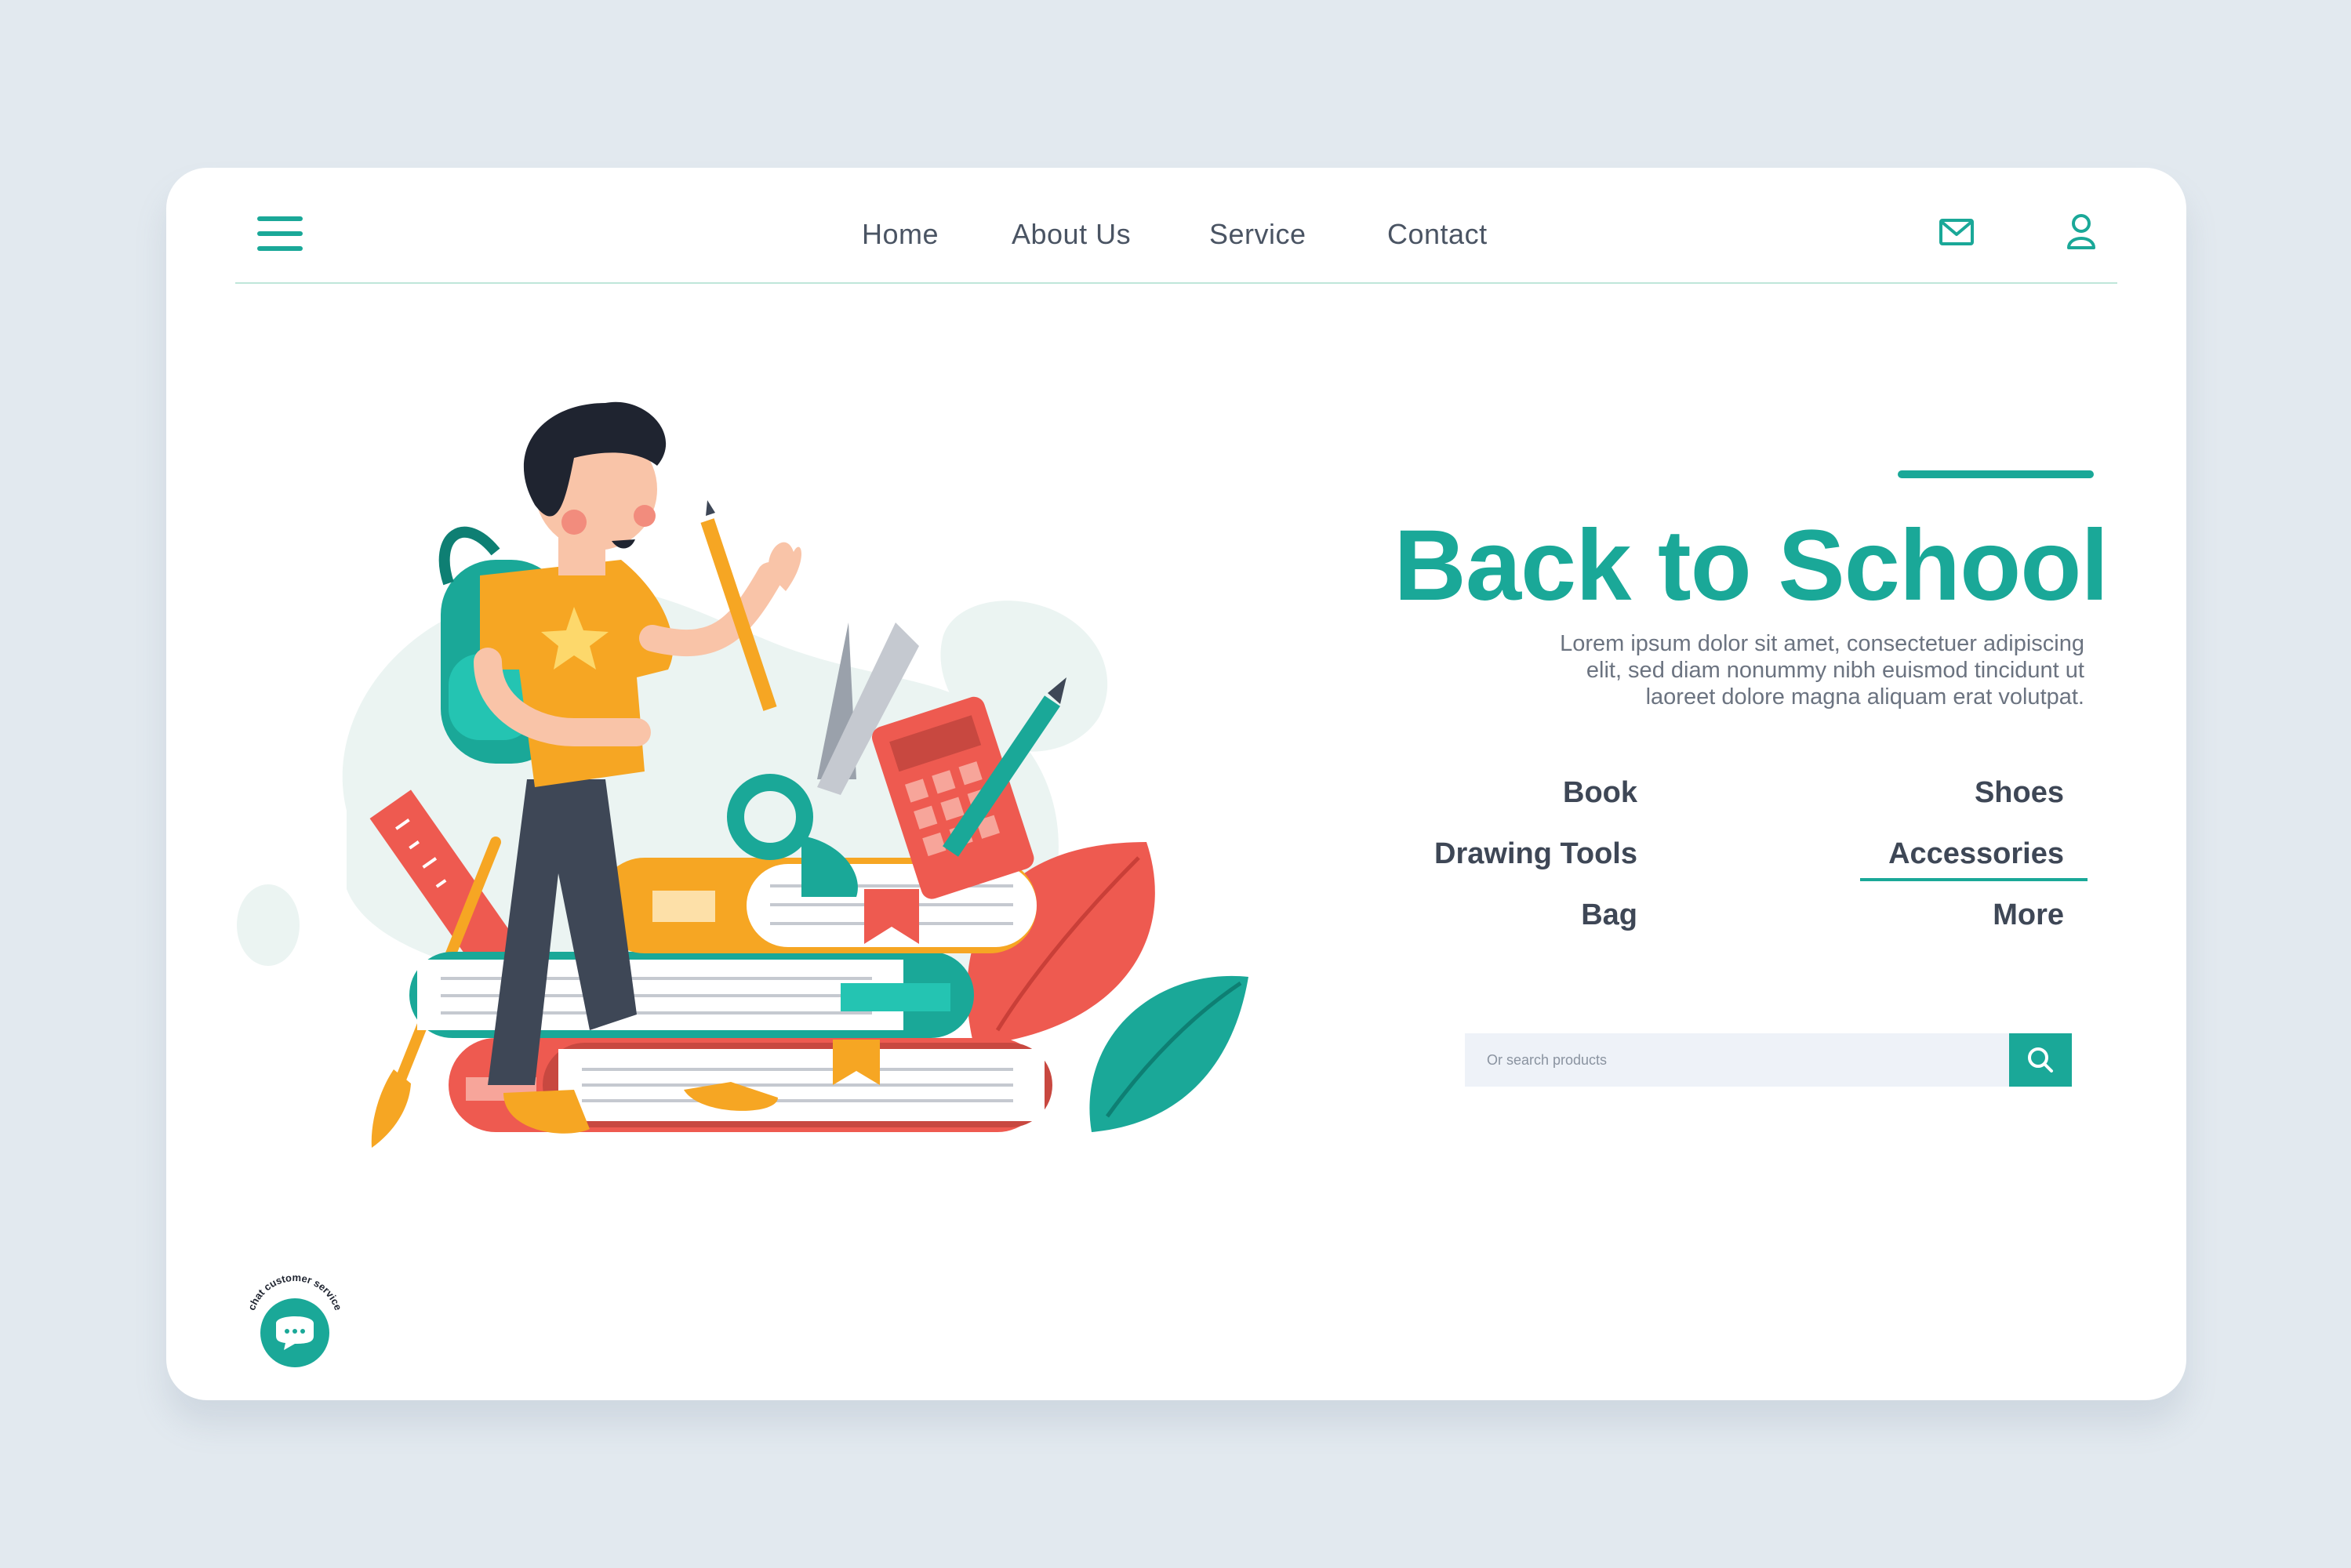  Describe the element at coordinates (1974, 879) in the screenshot. I see `active-category-underline` at that location.